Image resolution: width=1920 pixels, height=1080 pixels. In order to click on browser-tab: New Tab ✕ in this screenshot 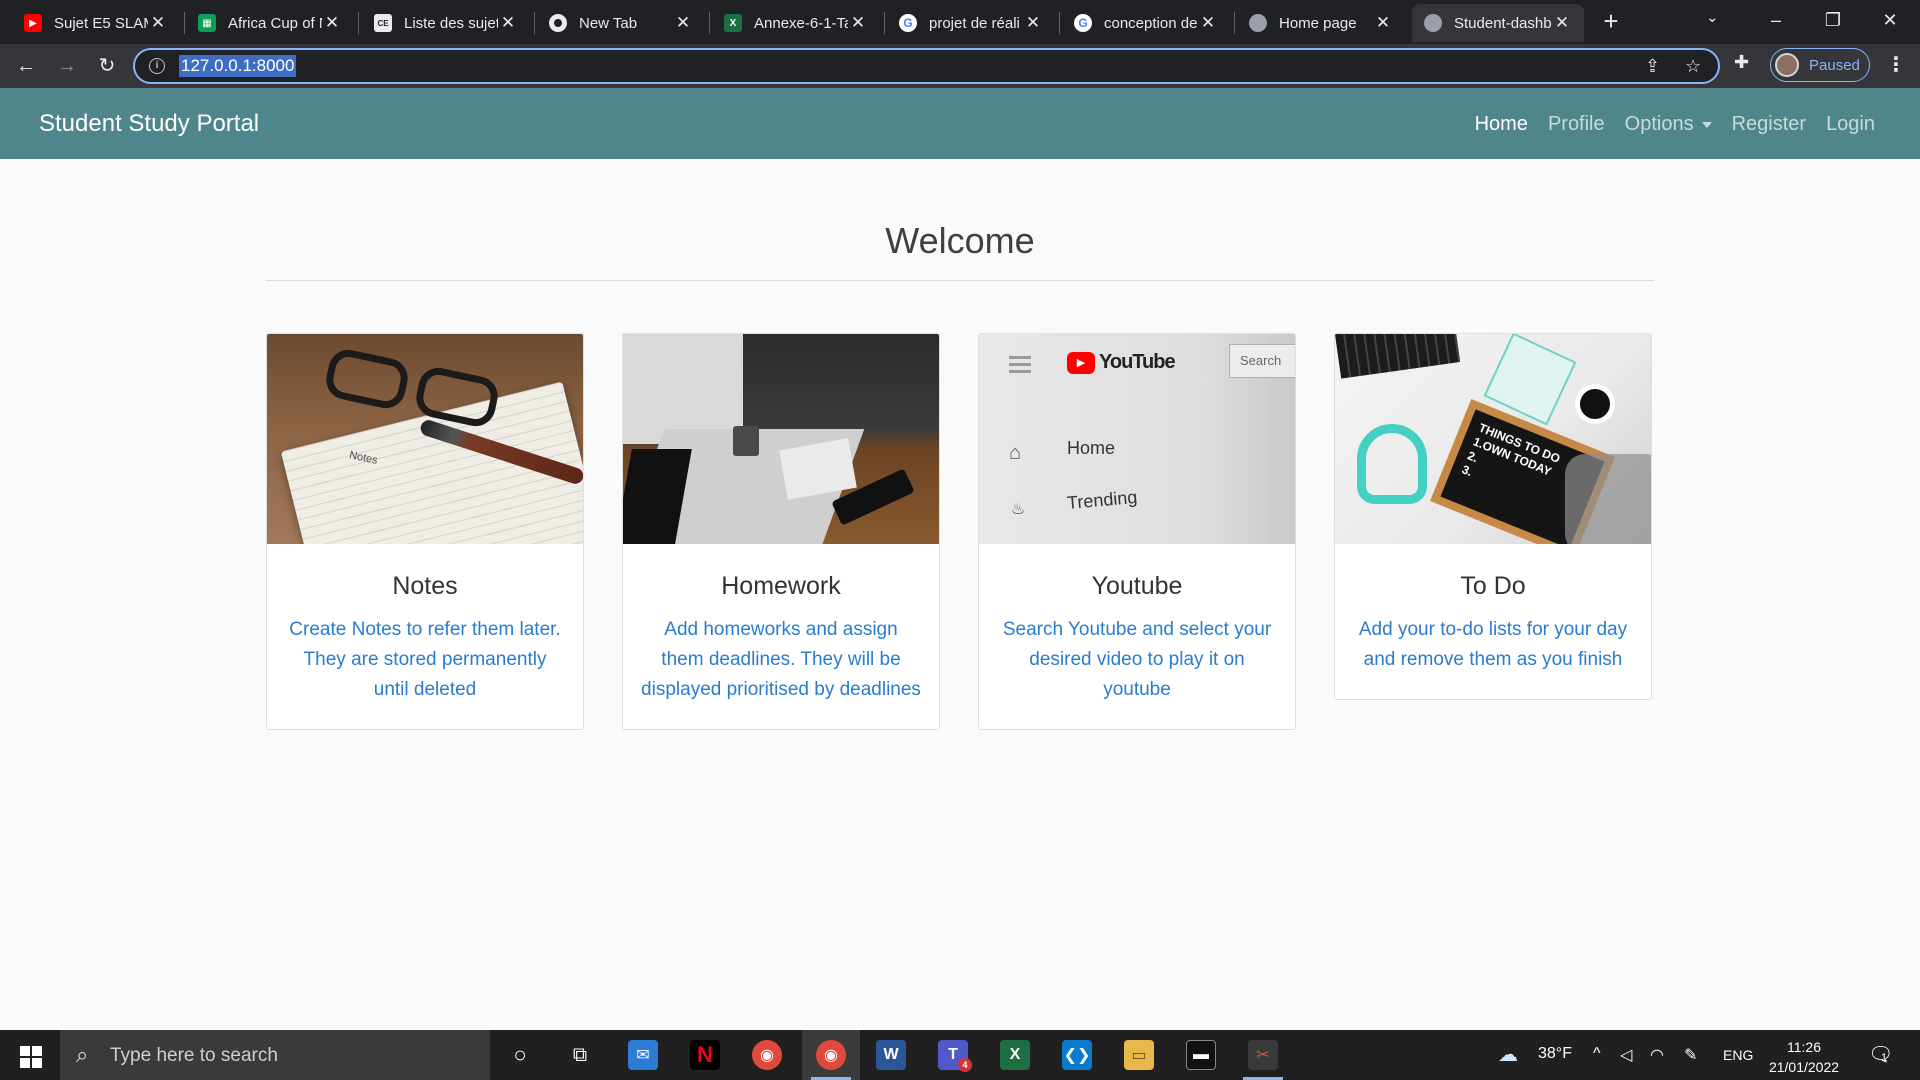, I will do `click(621, 23)`.